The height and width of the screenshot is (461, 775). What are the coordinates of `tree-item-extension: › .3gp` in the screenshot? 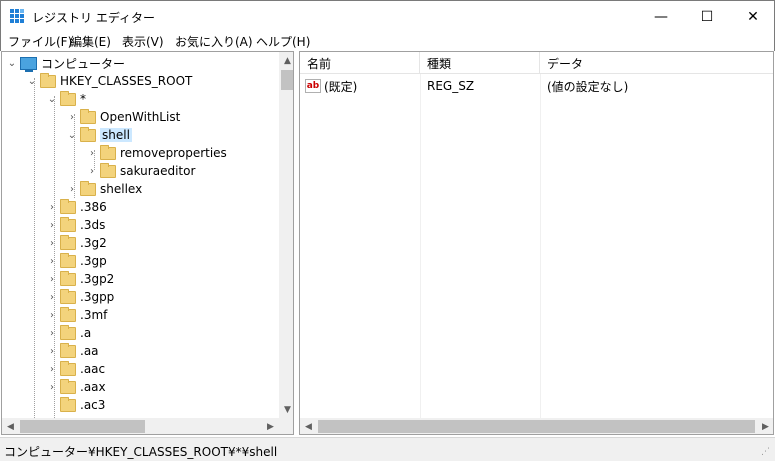 It's located at (76, 261).